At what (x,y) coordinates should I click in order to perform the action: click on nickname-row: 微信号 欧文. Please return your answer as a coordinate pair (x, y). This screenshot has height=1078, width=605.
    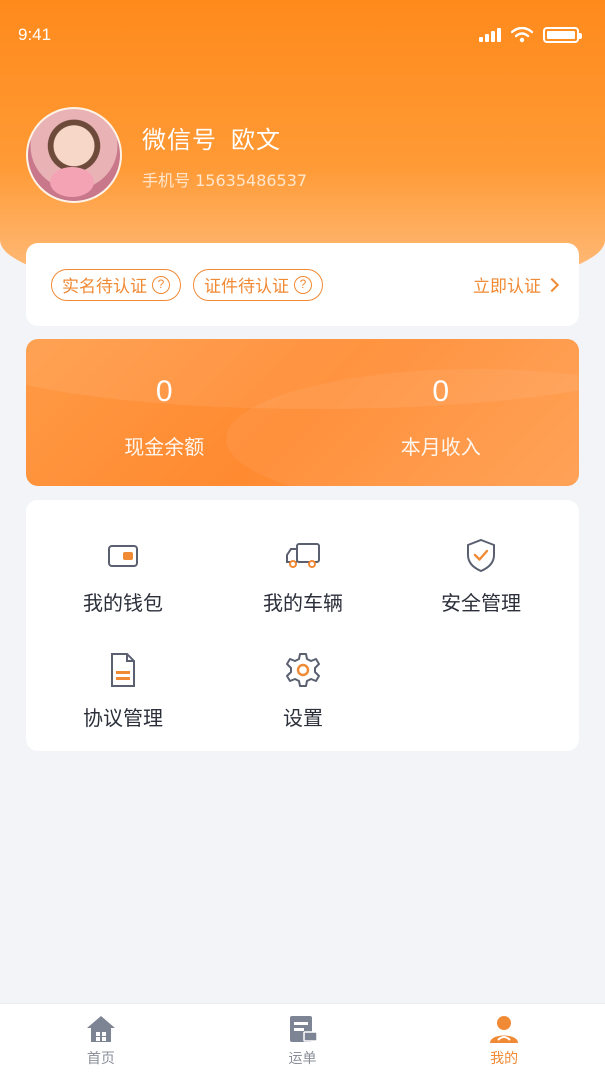
    Looking at the image, I should click on (224, 137).